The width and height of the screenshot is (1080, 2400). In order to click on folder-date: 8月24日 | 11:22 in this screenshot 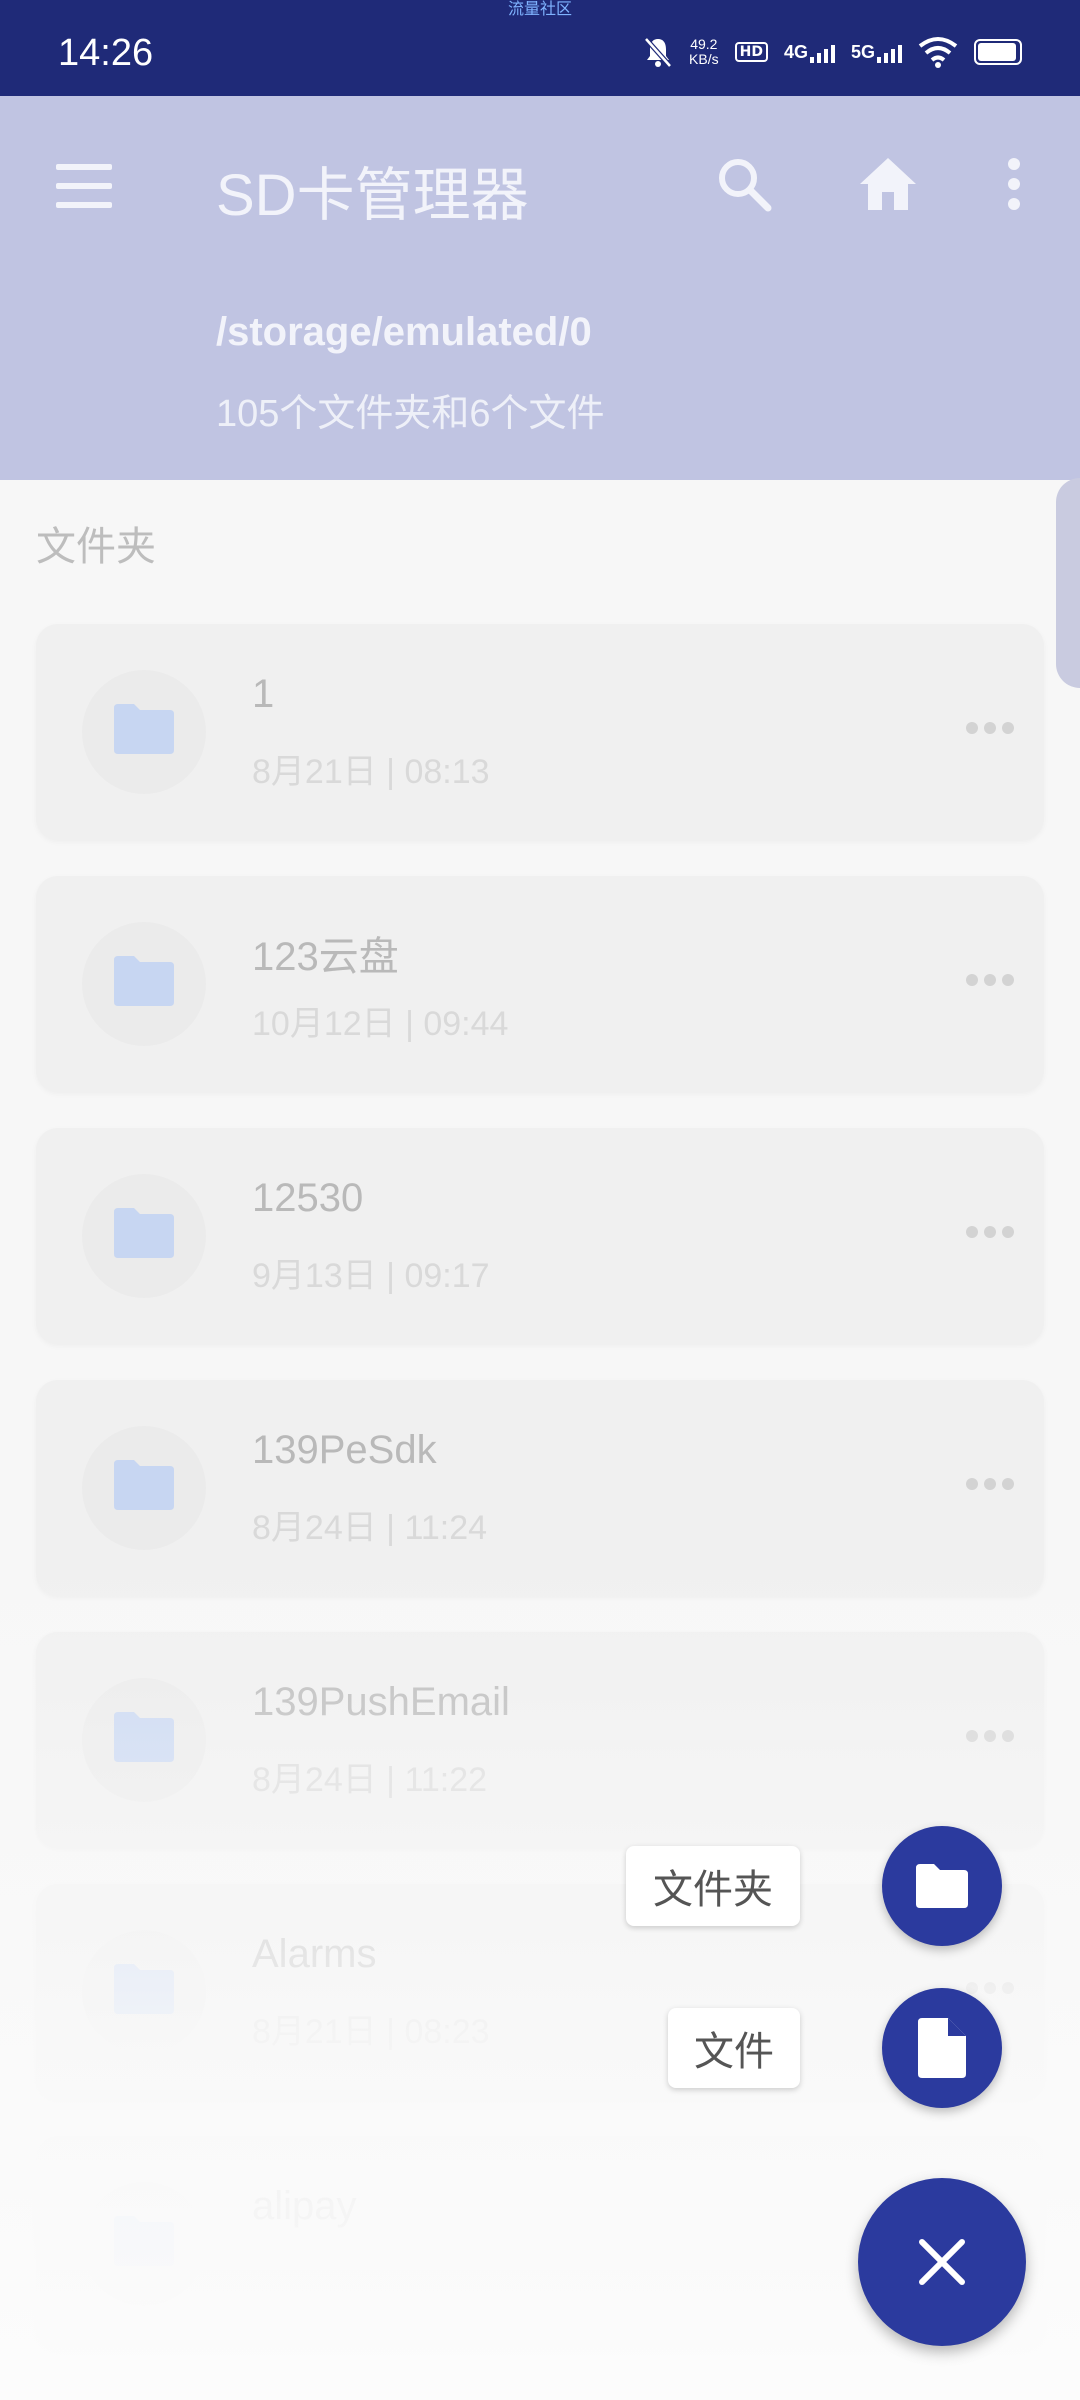, I will do `click(370, 1780)`.